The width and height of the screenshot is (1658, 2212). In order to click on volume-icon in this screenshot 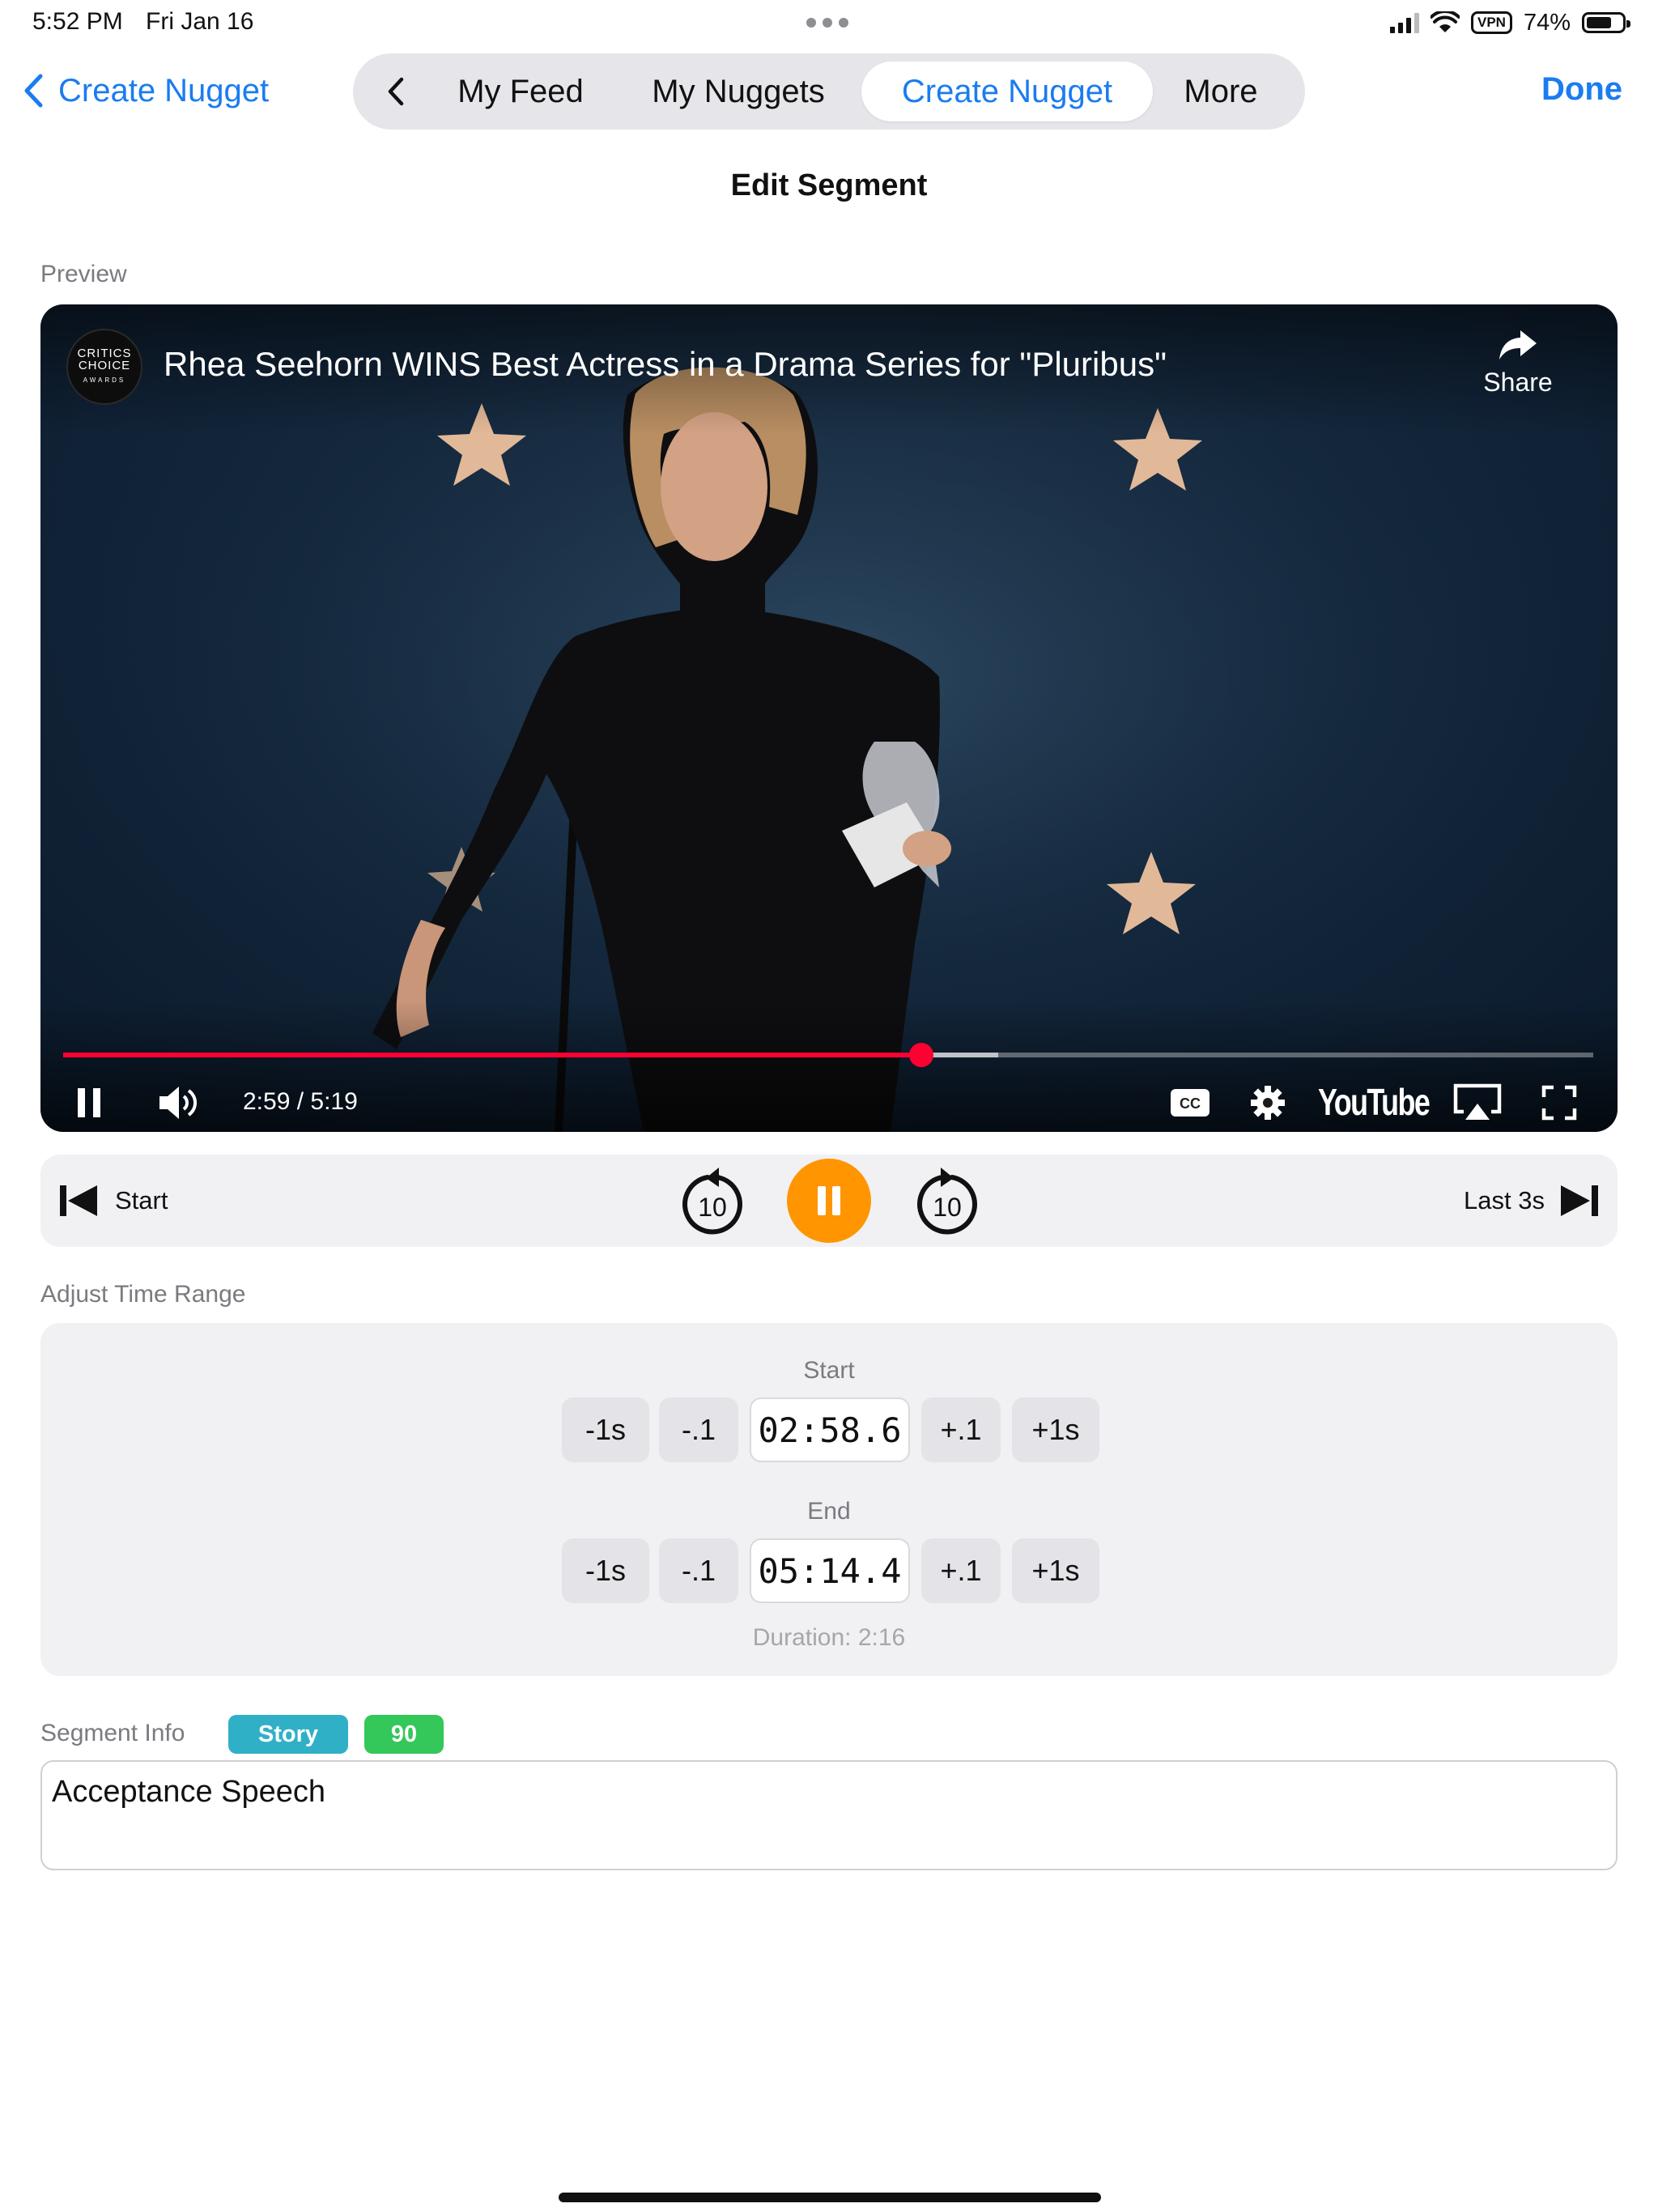, I will do `click(178, 1103)`.